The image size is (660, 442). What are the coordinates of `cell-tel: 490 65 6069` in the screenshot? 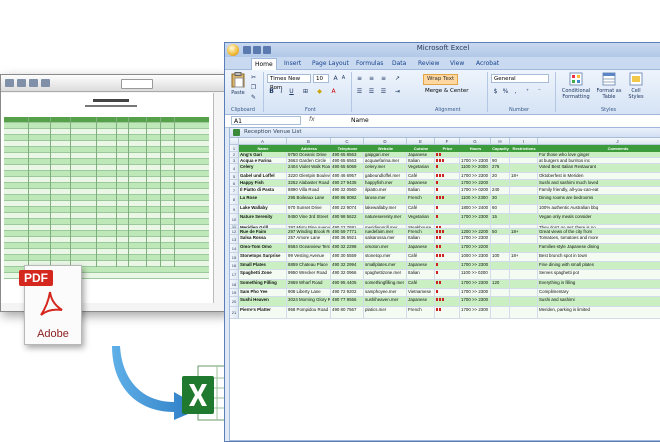 It's located at (347, 168).